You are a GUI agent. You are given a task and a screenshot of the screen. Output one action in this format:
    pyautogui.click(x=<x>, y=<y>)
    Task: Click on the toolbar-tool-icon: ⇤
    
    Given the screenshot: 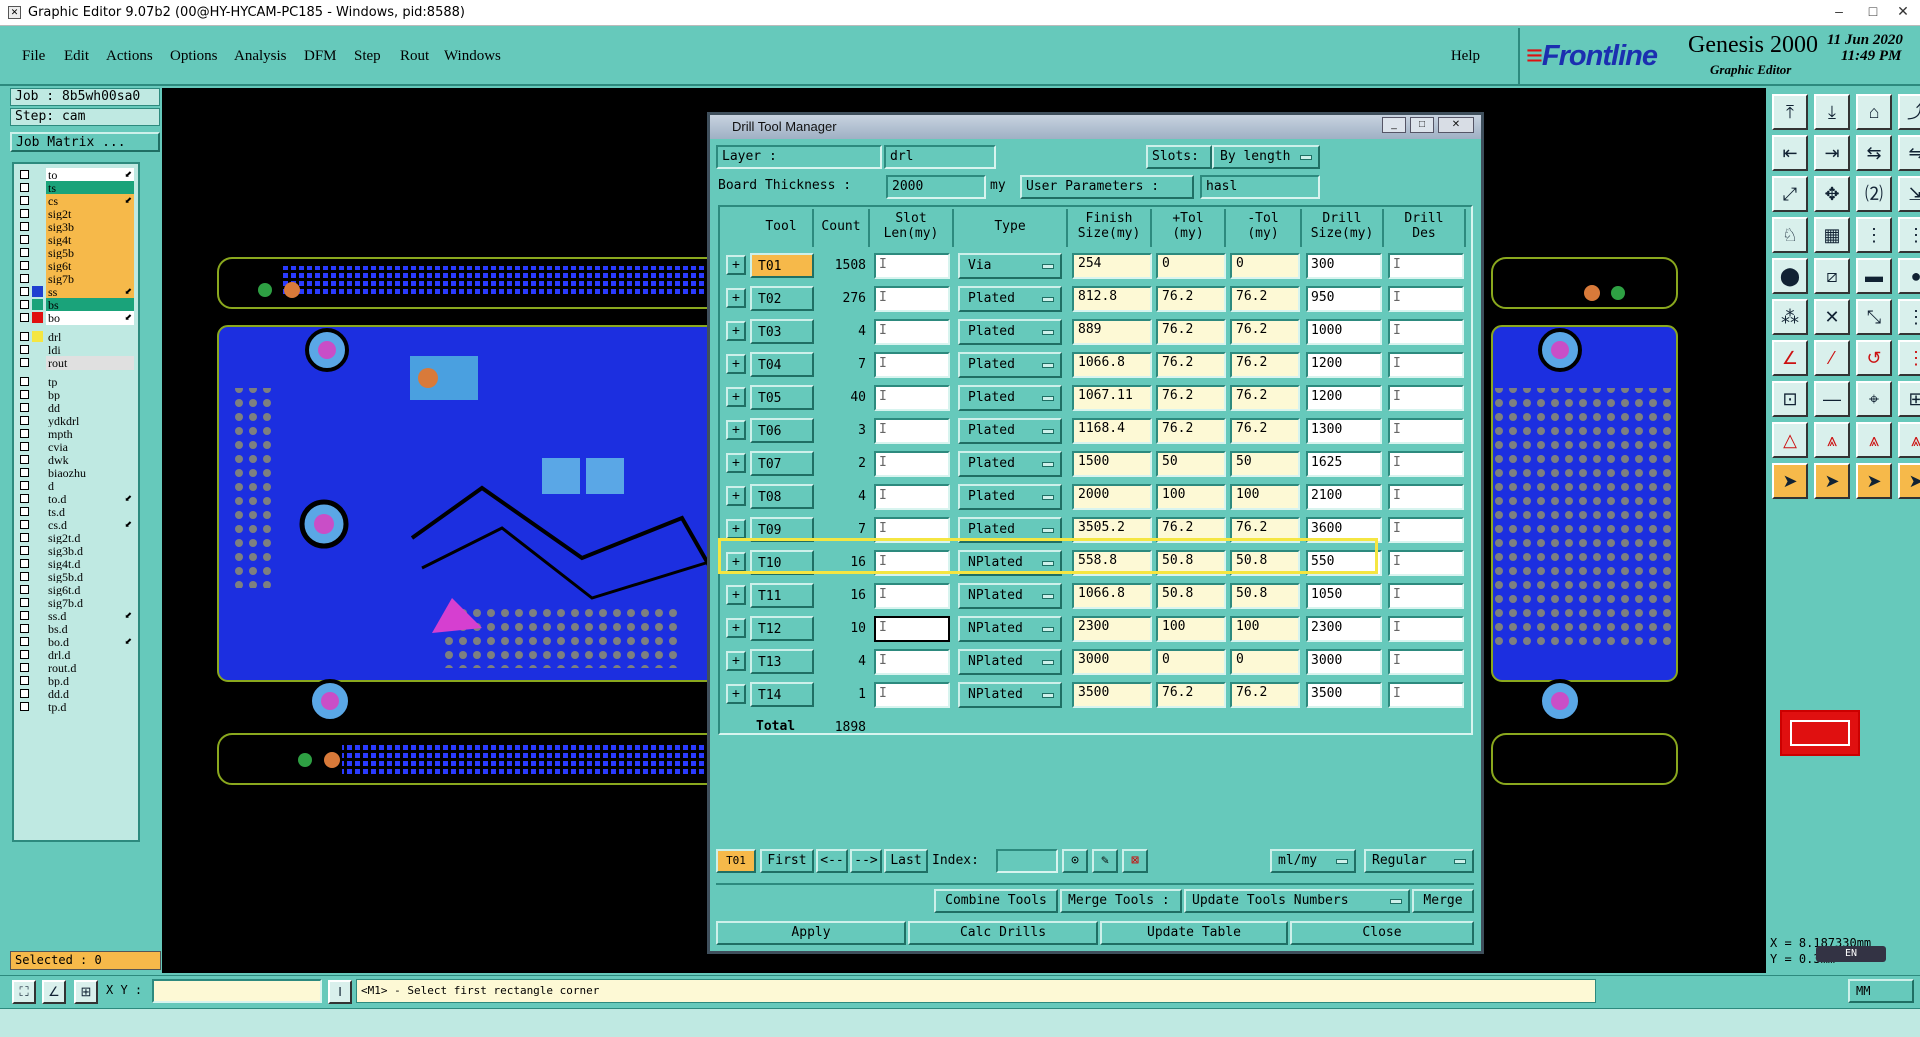 What is the action you would take?
    pyautogui.click(x=1790, y=153)
    